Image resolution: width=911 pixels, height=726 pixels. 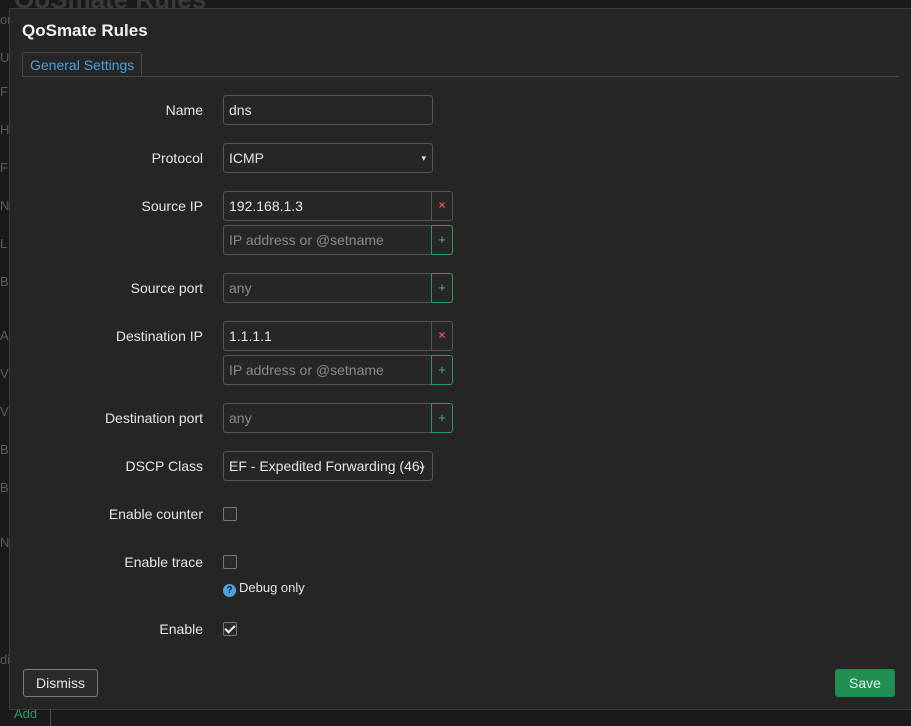 I want to click on bg-letter: L, so click(x=4, y=243).